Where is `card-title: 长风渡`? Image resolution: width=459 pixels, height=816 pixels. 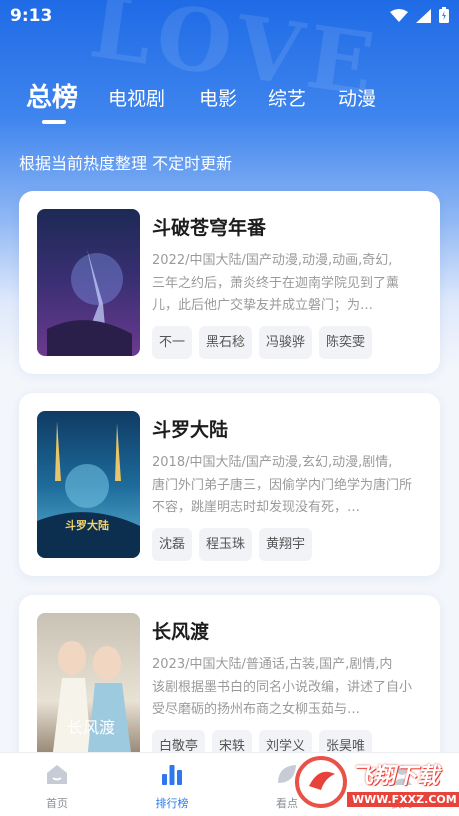 card-title: 长风渡 is located at coordinates (180, 630).